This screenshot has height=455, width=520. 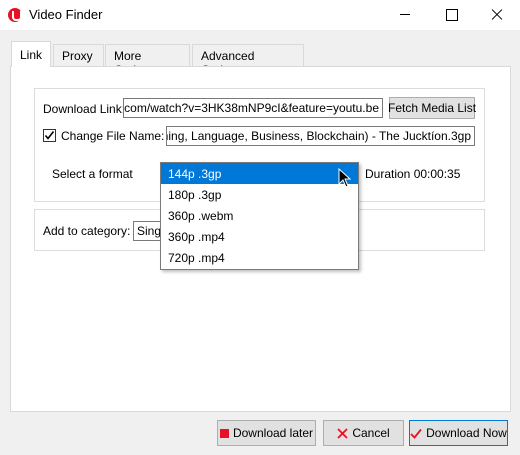 I want to click on change-file-name-label: Change File Name:, so click(x=113, y=136).